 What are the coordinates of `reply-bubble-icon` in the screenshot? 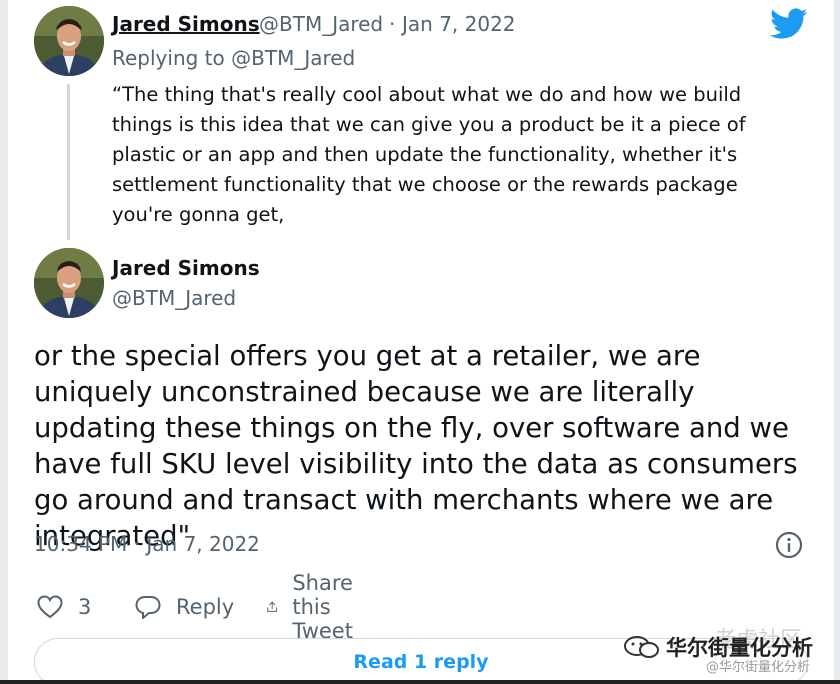 It's located at (148, 607).